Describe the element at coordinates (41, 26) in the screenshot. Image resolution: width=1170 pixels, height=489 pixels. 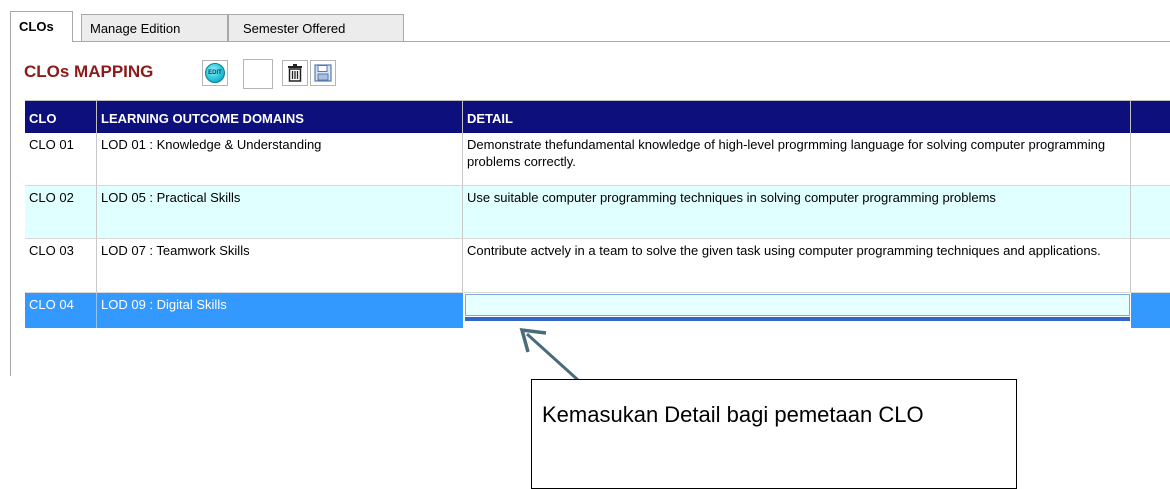
I see `tab-clos: CLOs` at that location.